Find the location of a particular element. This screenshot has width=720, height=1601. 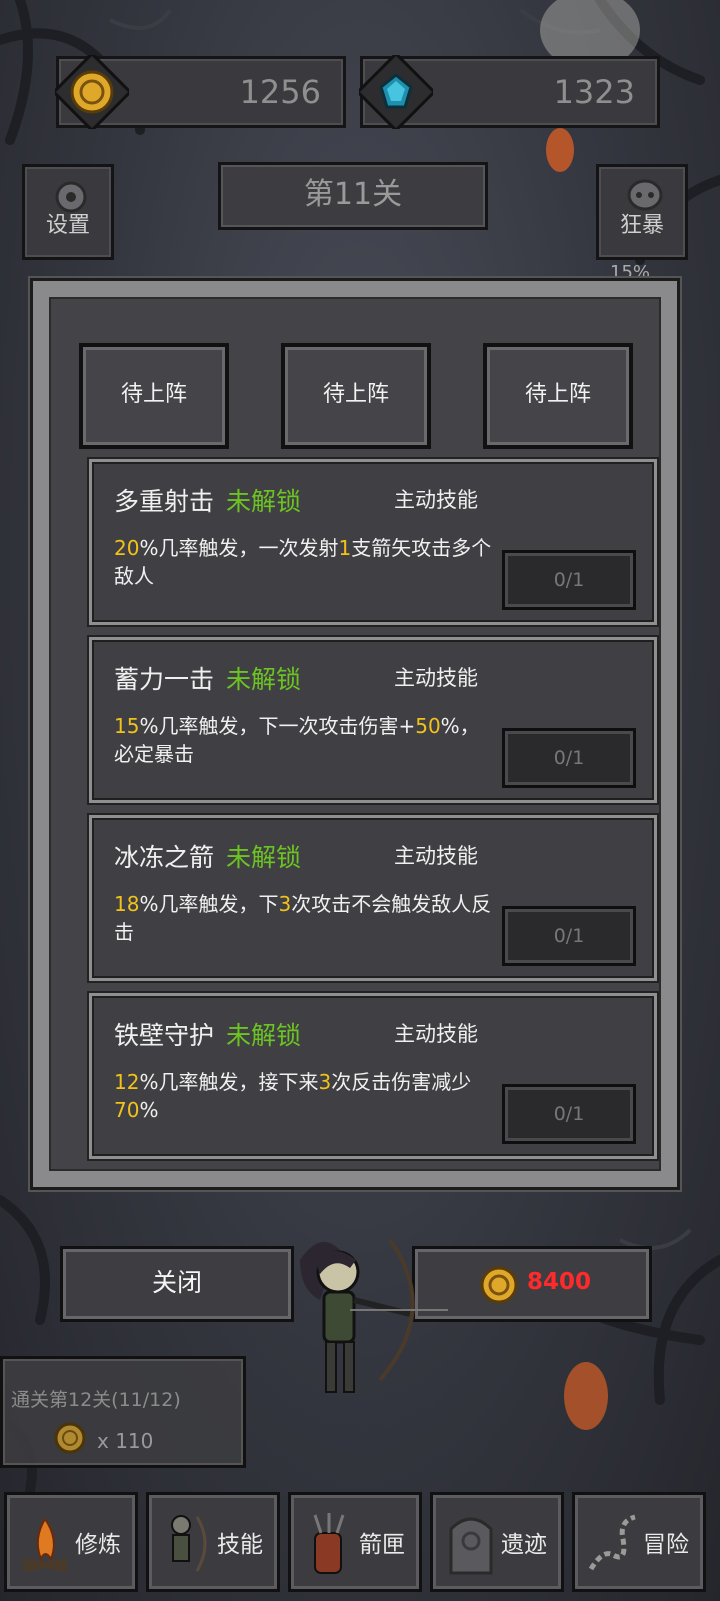

rage-button: 狂暴 is located at coordinates (642, 212).